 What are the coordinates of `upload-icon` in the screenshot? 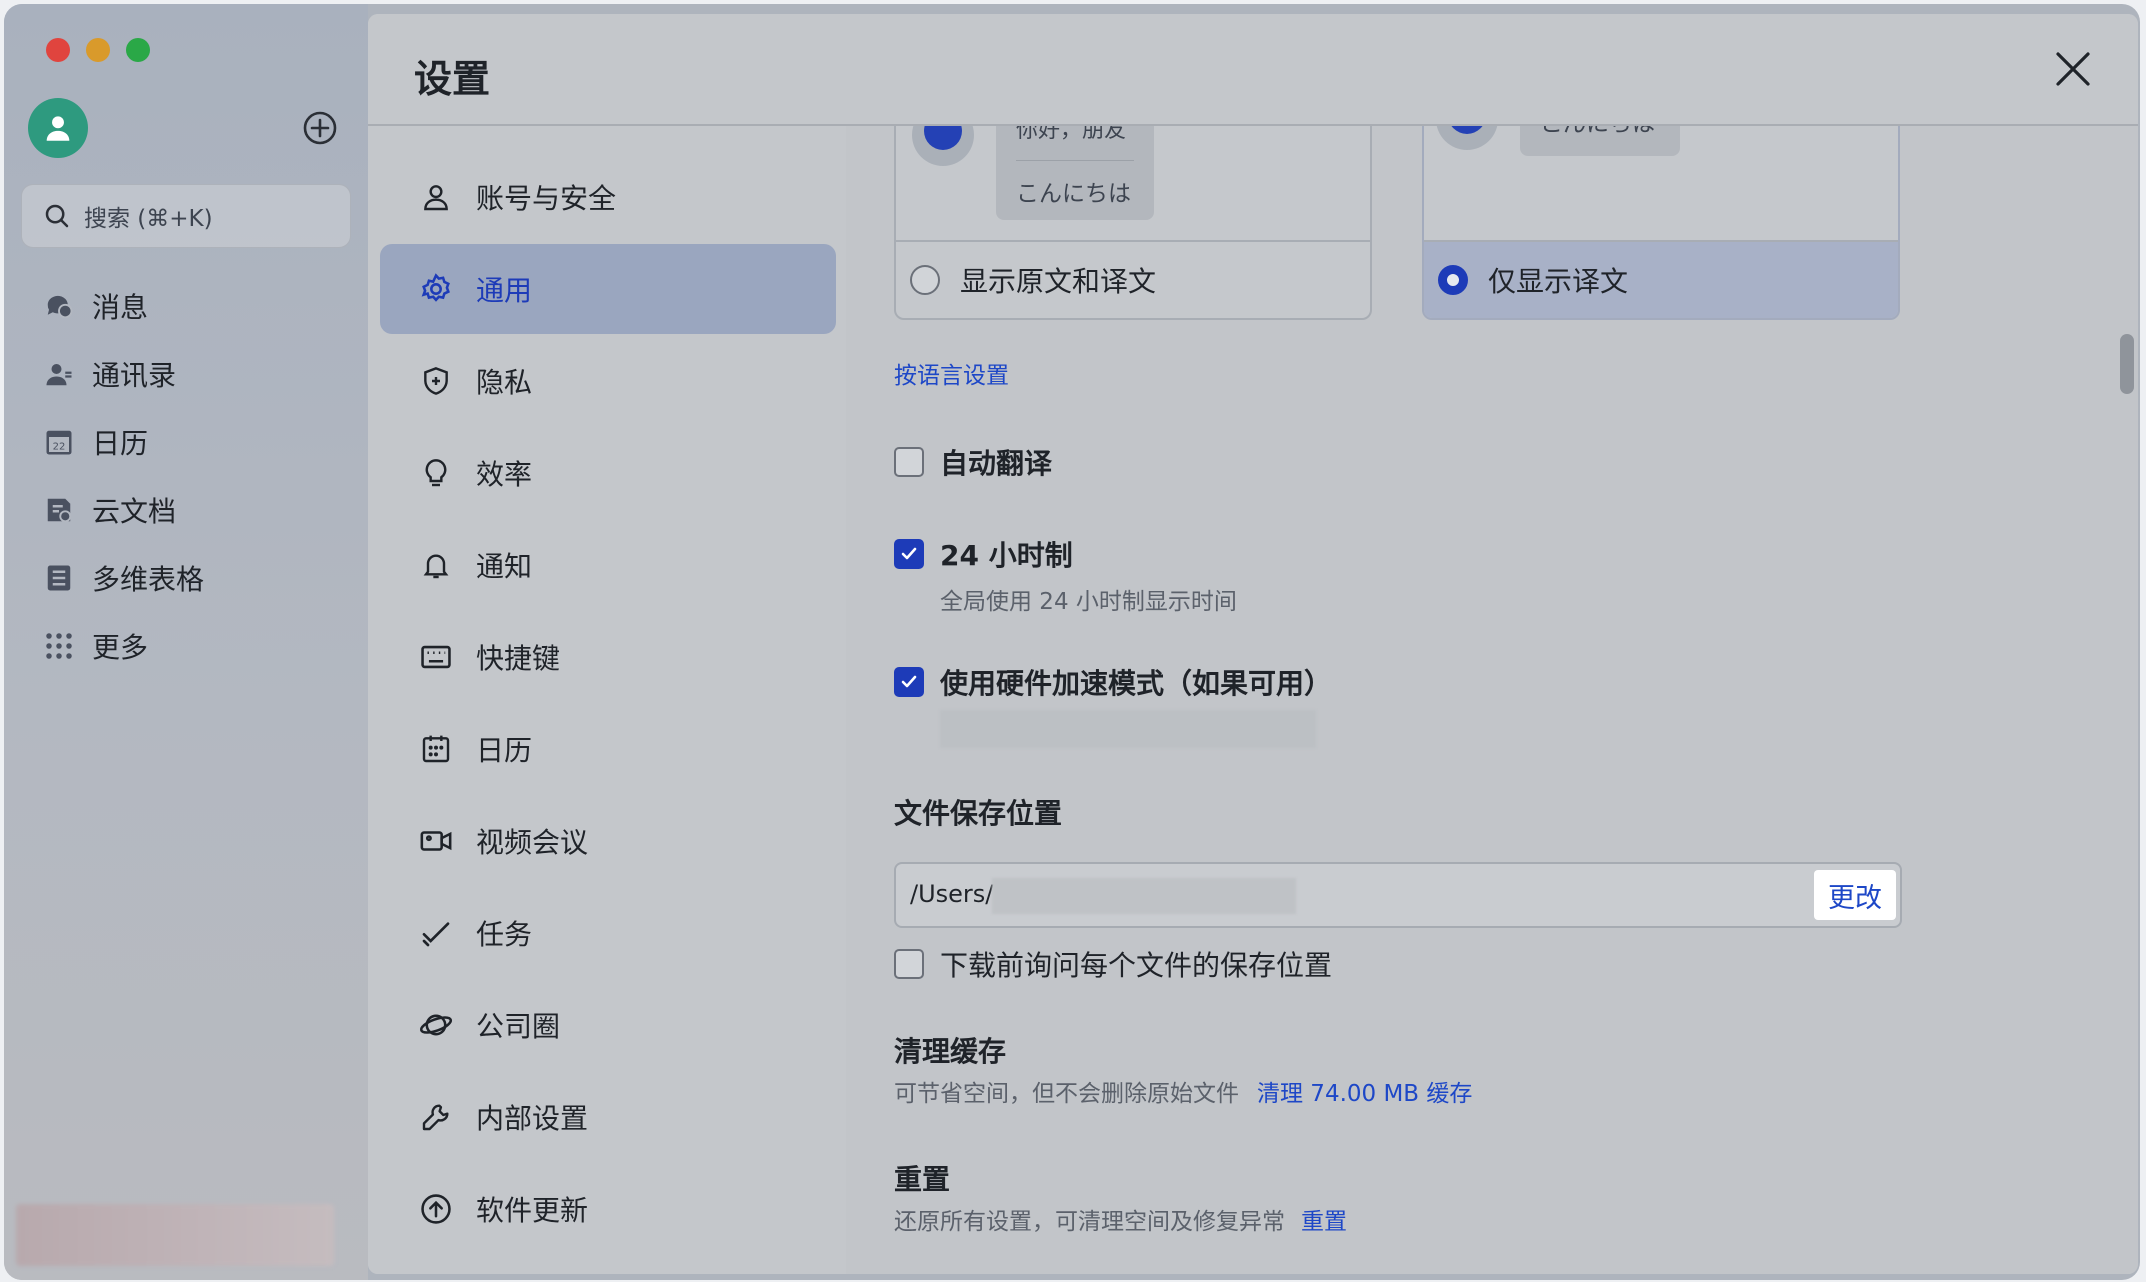 It's located at (436, 1209).